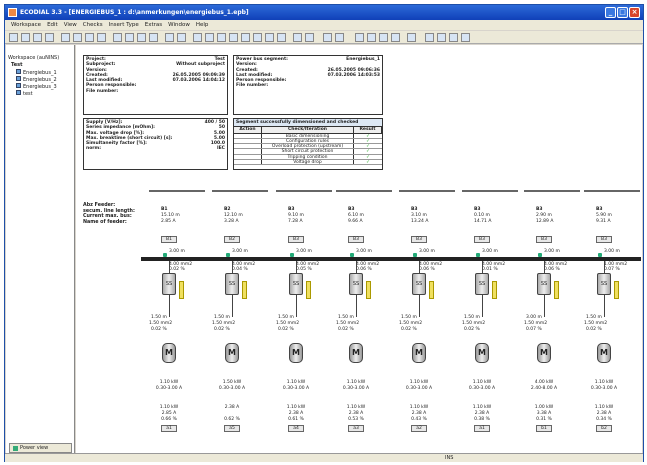  What do you see at coordinates (169, 419) in the screenshot?
I see `load-drop: 0.66 %` at bounding box center [169, 419].